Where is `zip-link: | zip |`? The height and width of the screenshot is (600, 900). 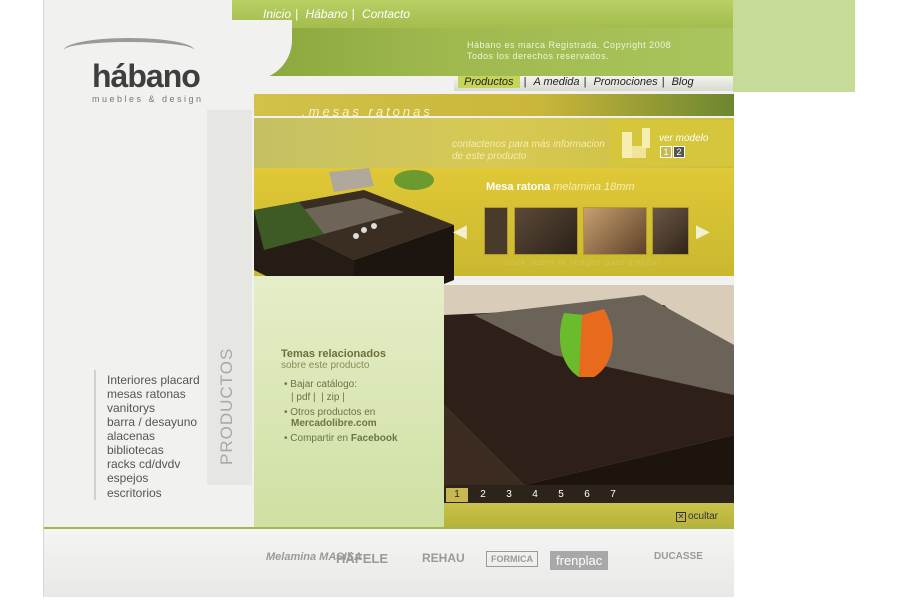 zip-link: | zip | is located at coordinates (333, 397).